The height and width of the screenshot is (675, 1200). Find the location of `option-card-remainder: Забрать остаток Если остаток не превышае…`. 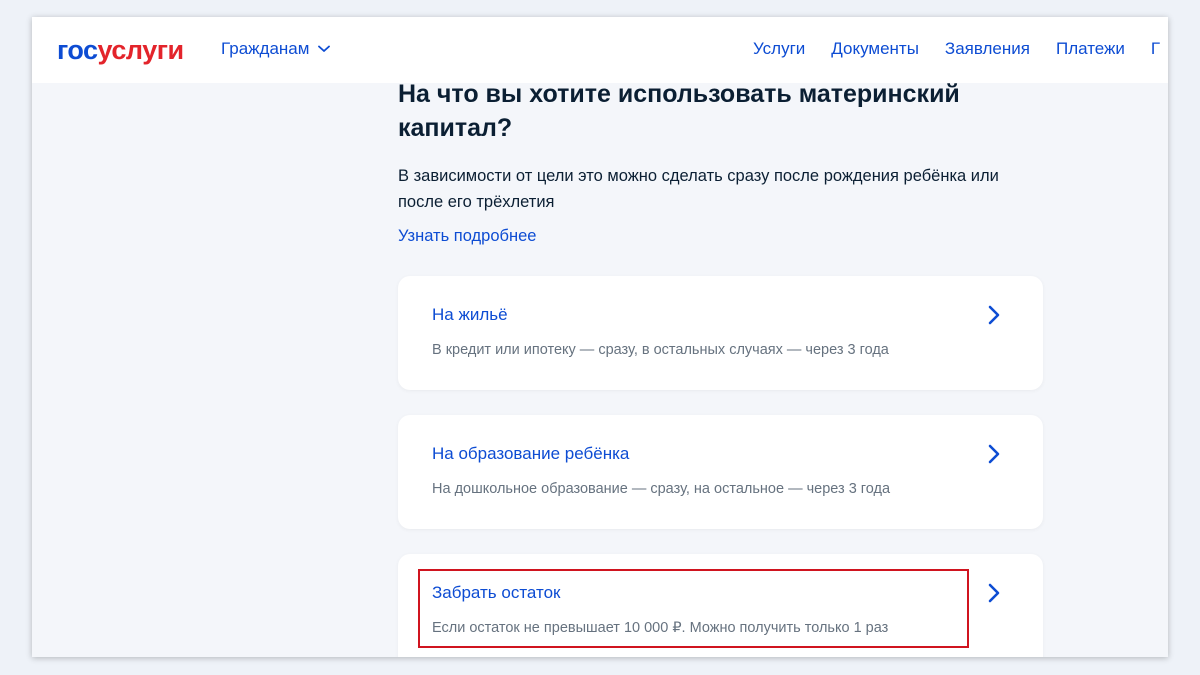

option-card-remainder: Забрать остаток Если остаток не превышае… is located at coordinates (720, 605).